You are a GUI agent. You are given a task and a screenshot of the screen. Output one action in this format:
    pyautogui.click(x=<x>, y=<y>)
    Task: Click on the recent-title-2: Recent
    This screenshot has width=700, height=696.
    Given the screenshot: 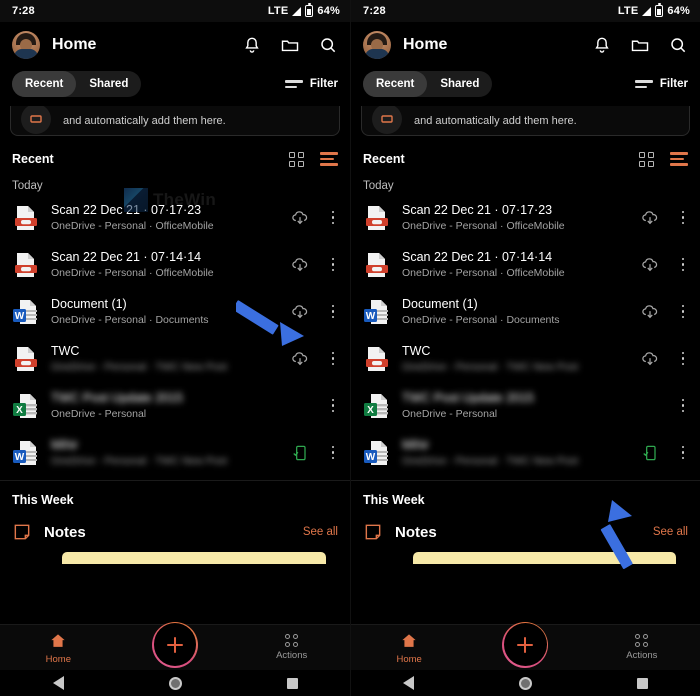 What is the action you would take?
    pyautogui.click(x=384, y=159)
    